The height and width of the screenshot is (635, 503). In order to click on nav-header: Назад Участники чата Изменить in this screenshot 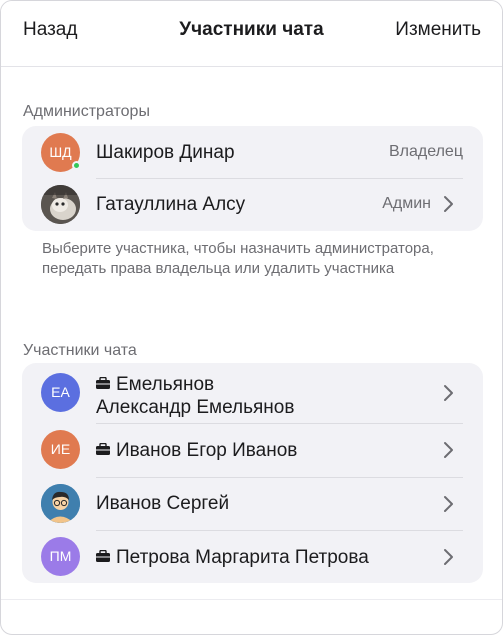, I will do `click(251, 34)`.